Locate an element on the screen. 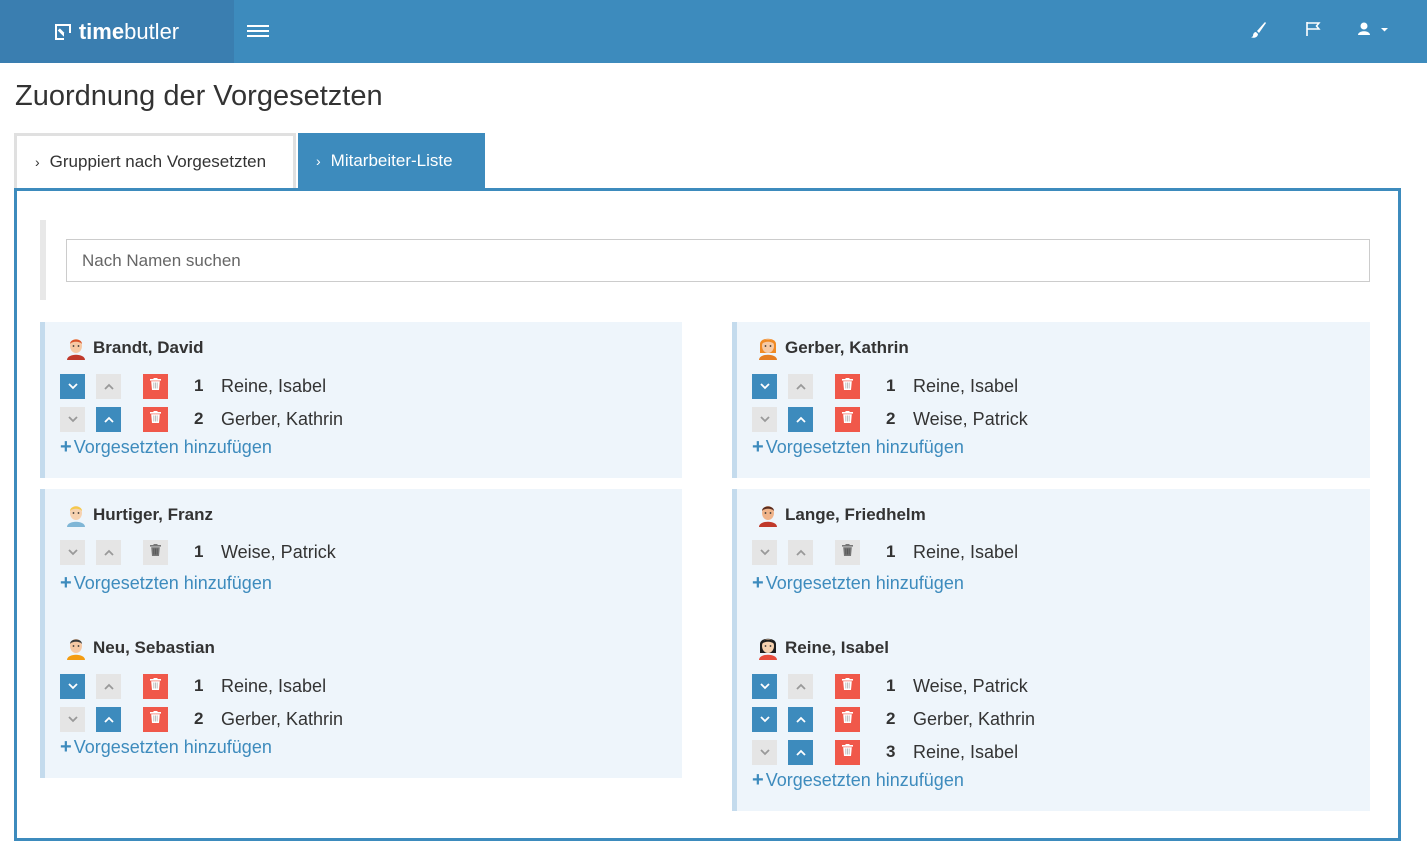 The height and width of the screenshot is (867, 1427). flag-icon is located at coordinates (1313, 29).